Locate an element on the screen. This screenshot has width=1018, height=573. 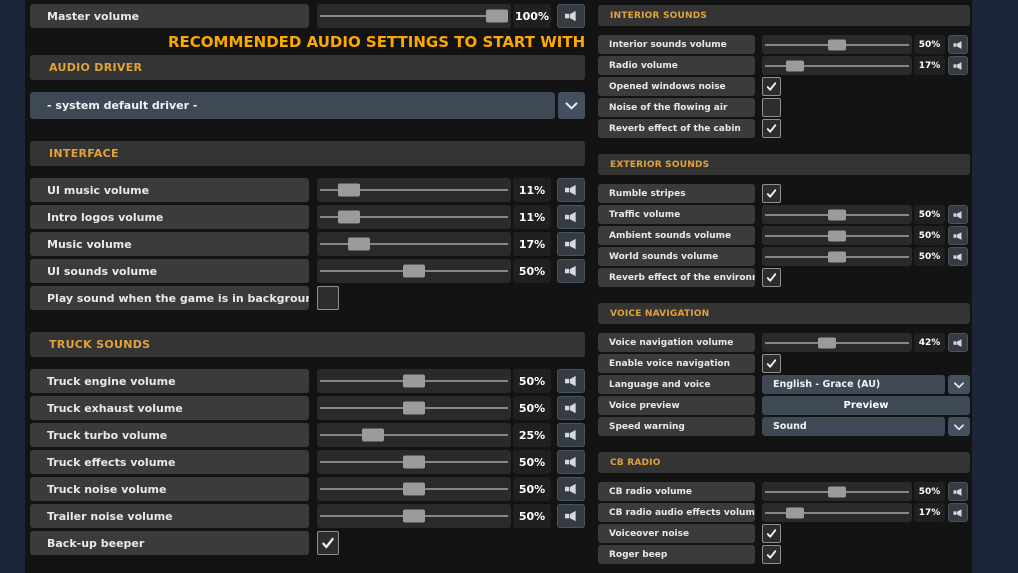
row-noise-of-the-flowing-air: Noise of the flowing air is located at coordinates (784, 107).